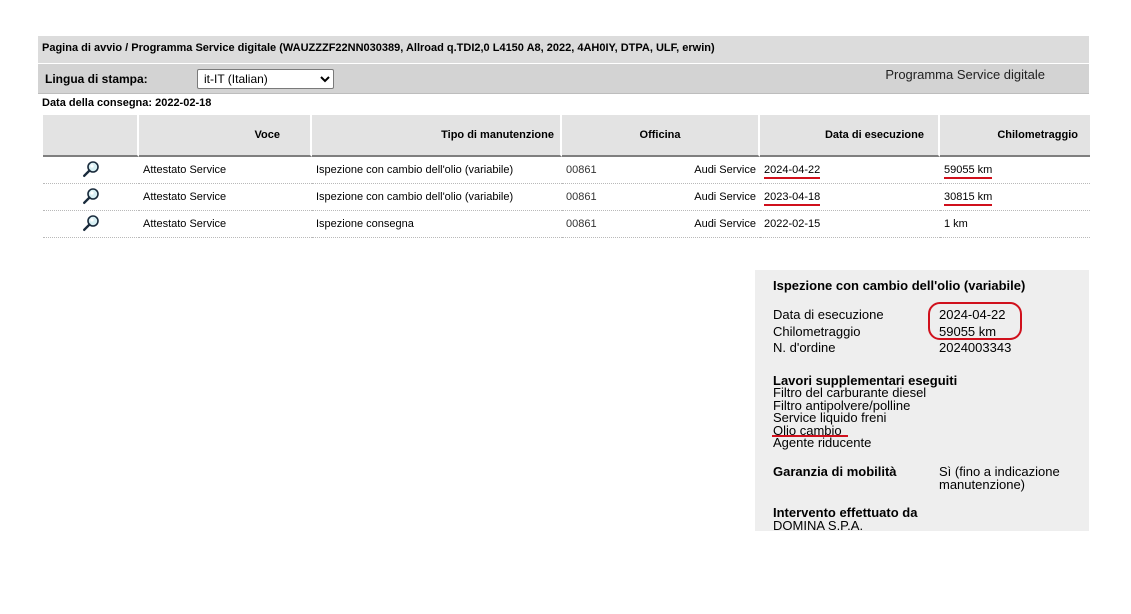 The image size is (1131, 614). What do you see at coordinates (818, 525) in the screenshot?
I see `performed-by-value: DOMINA S.P.A.` at bounding box center [818, 525].